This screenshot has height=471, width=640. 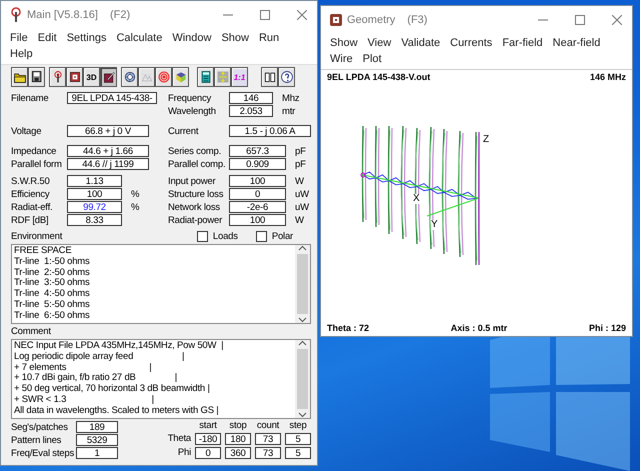 I want to click on menu-item: Wire, so click(x=341, y=59).